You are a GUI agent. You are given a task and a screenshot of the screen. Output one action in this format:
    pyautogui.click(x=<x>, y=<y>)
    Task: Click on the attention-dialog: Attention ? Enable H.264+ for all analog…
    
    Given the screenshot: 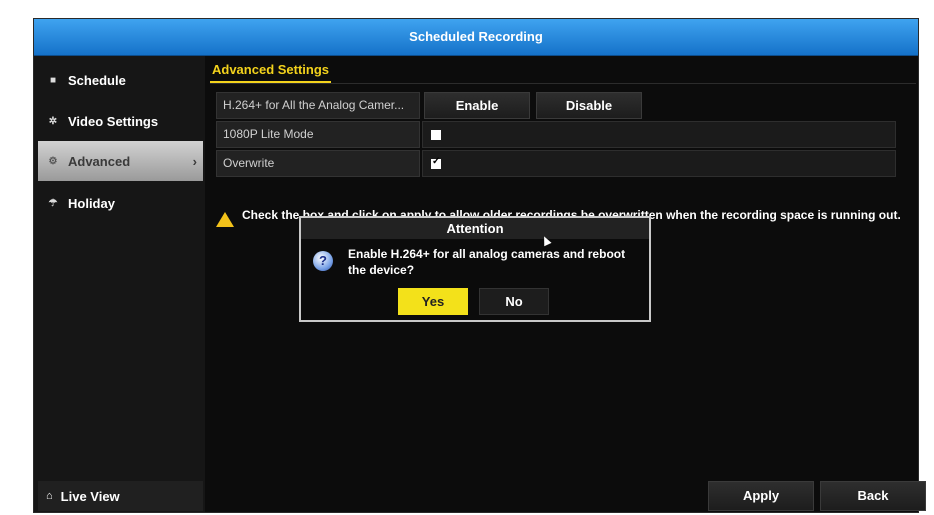 What is the action you would take?
    pyautogui.click(x=475, y=269)
    